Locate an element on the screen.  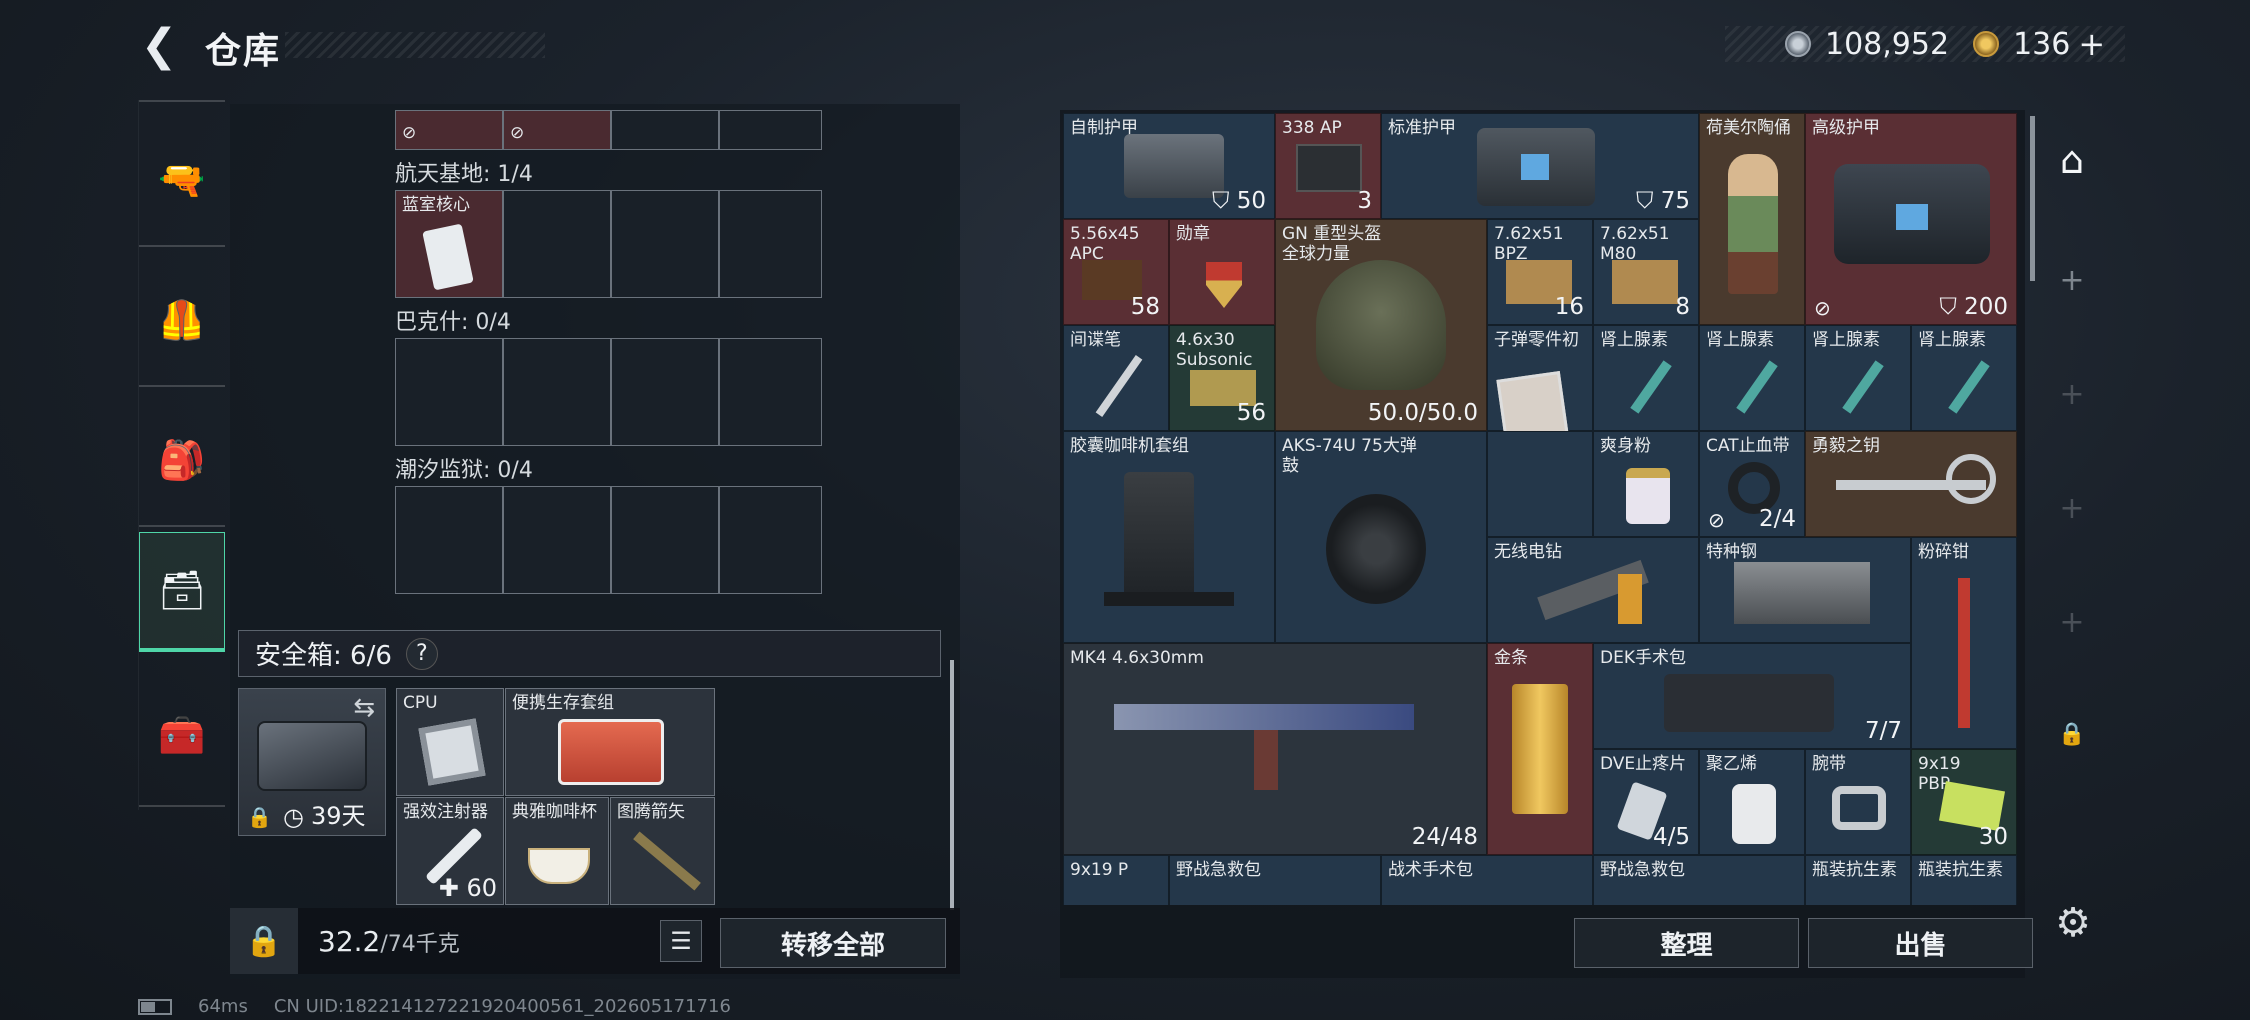
container-icon: 🗃 is located at coordinates (182, 592).